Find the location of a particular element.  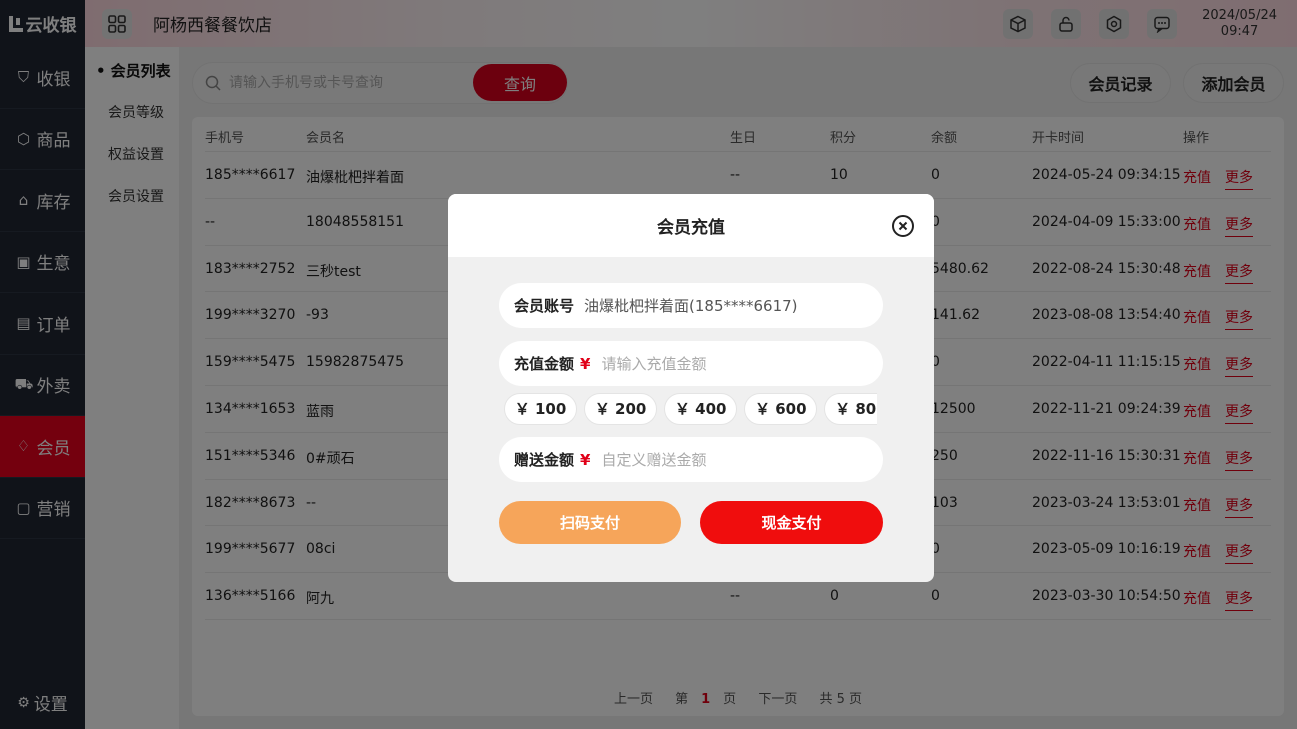

cash-pay-button: 现金支付 is located at coordinates (791, 522).